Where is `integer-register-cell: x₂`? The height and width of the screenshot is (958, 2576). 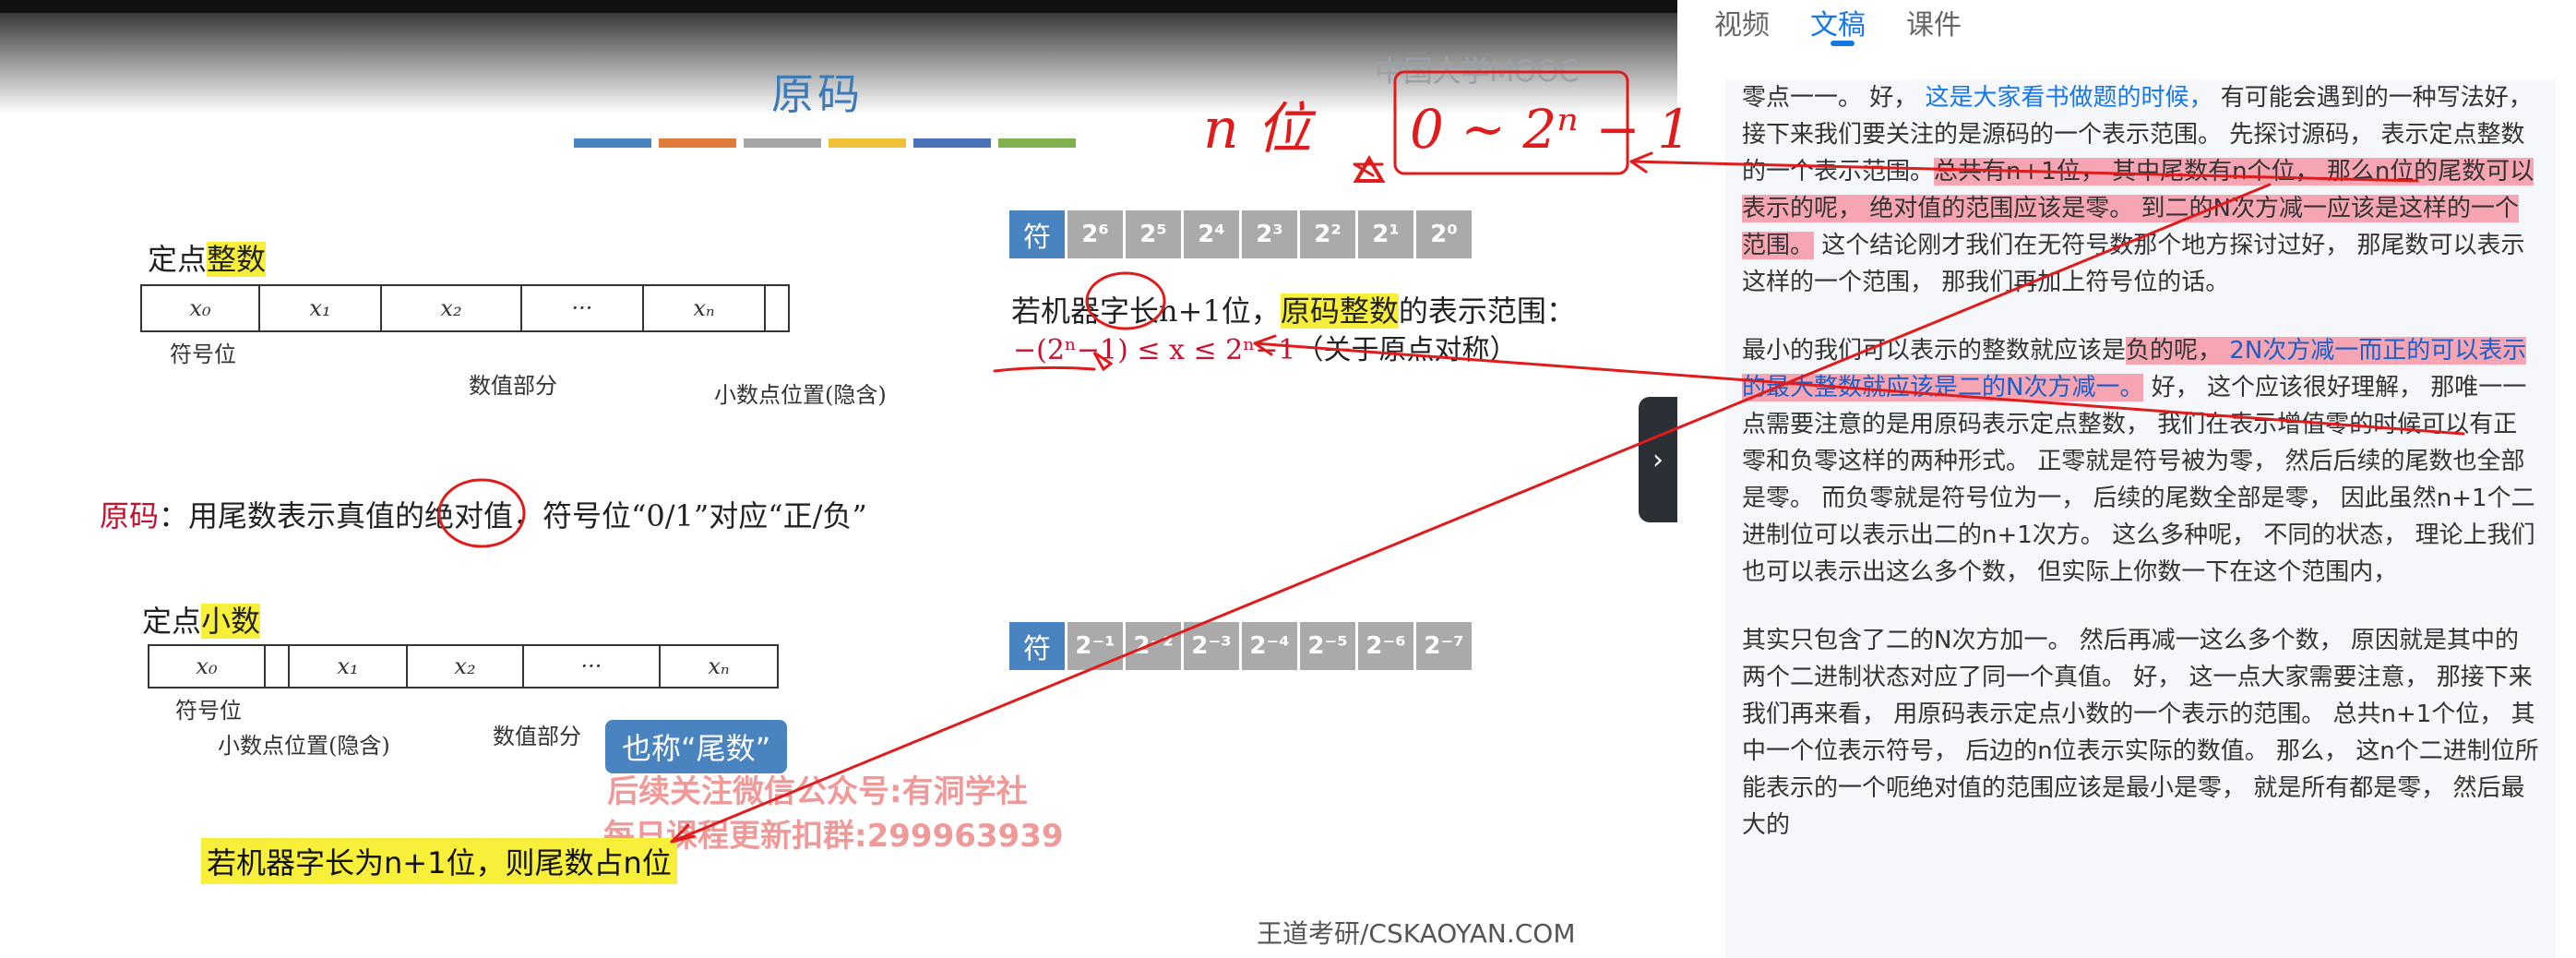 integer-register-cell: x₂ is located at coordinates (452, 308).